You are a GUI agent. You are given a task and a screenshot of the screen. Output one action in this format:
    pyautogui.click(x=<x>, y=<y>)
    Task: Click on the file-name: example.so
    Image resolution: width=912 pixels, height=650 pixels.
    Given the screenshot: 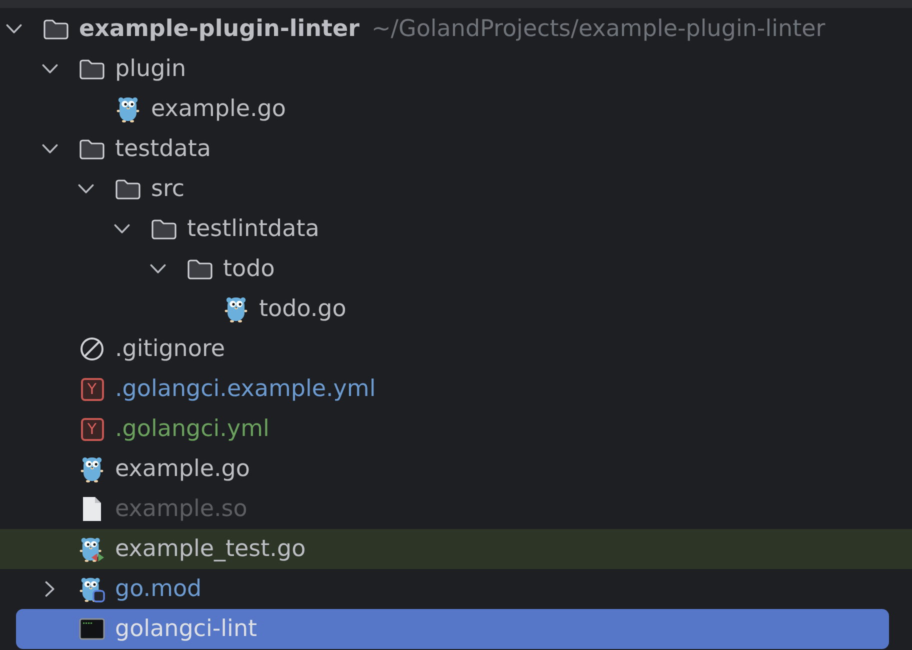 What is the action you would take?
    pyautogui.click(x=181, y=509)
    